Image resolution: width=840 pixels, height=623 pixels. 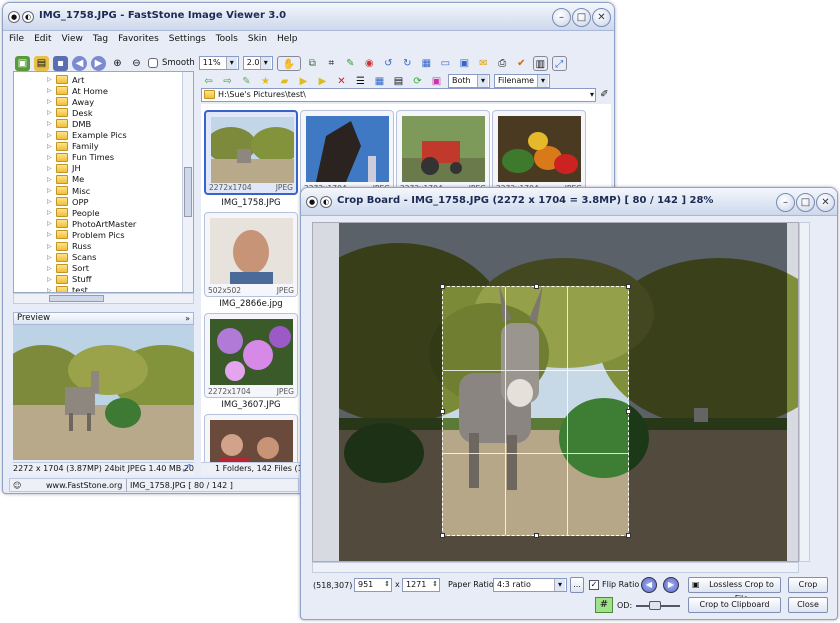 What do you see at coordinates (379, 81) in the screenshot?
I see `thumb-view-icon: ▦` at bounding box center [379, 81].